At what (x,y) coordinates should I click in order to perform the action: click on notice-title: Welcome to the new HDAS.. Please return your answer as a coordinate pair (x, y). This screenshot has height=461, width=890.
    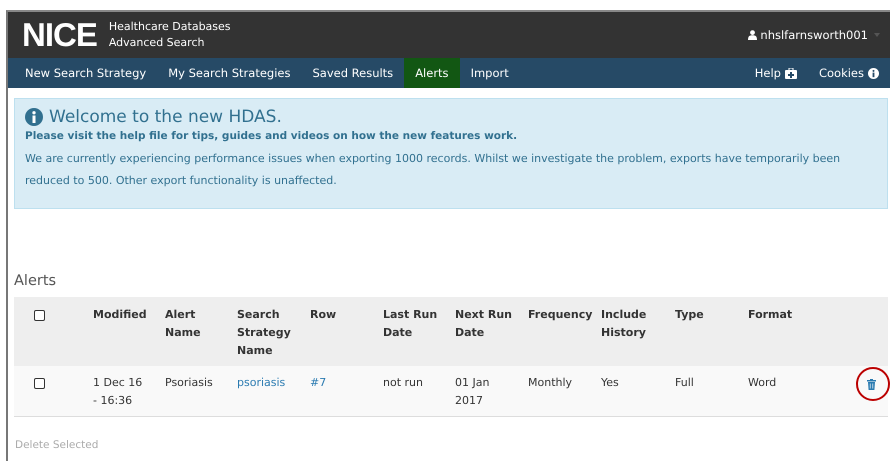
    Looking at the image, I should click on (165, 117).